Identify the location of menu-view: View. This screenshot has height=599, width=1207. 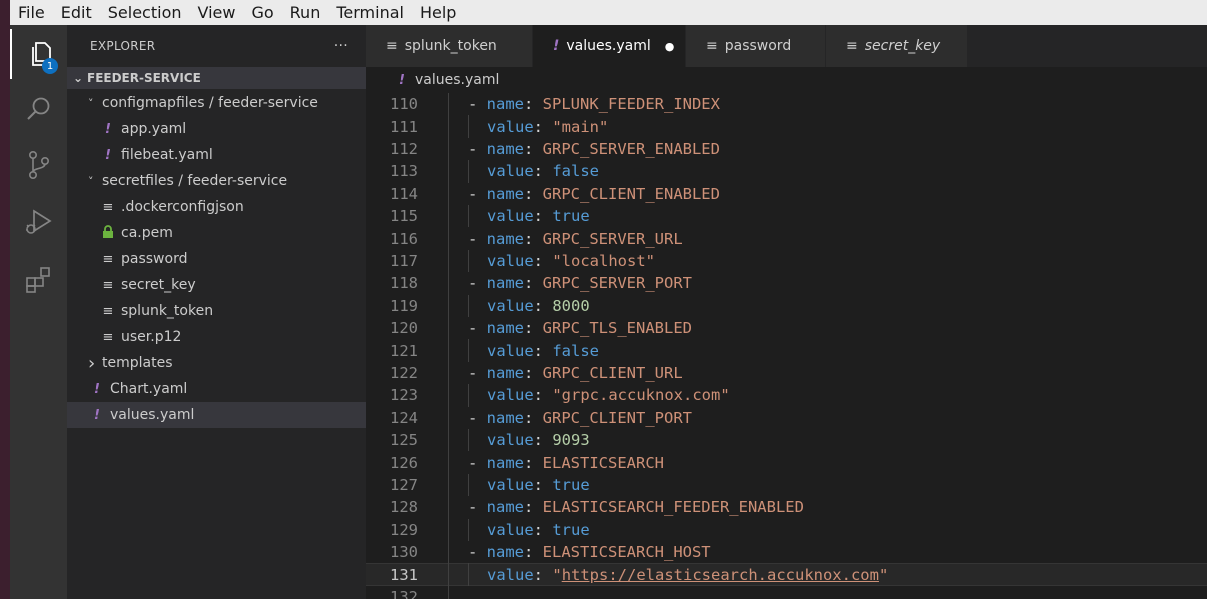
(217, 12).